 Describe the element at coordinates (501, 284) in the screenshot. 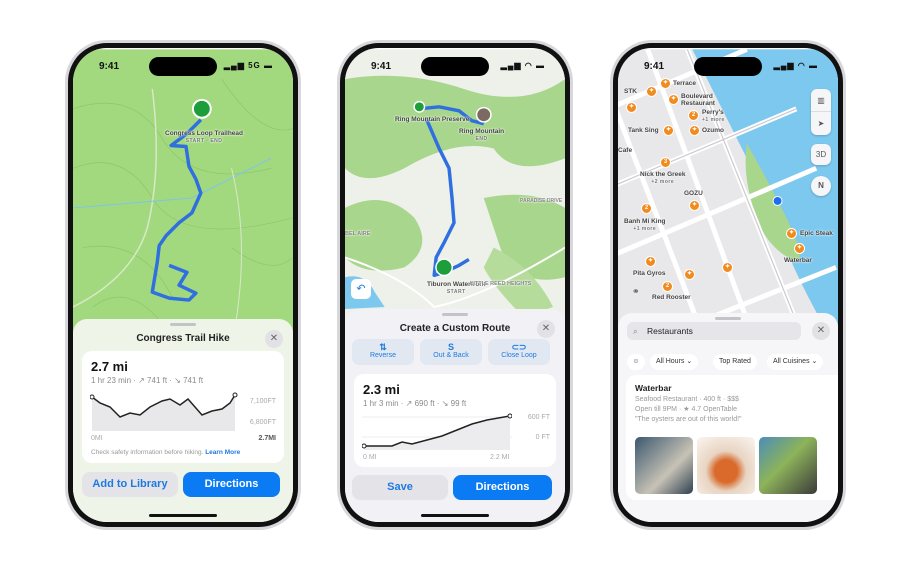

I see `area-label: LITTLE REED HEIGHTS` at that location.